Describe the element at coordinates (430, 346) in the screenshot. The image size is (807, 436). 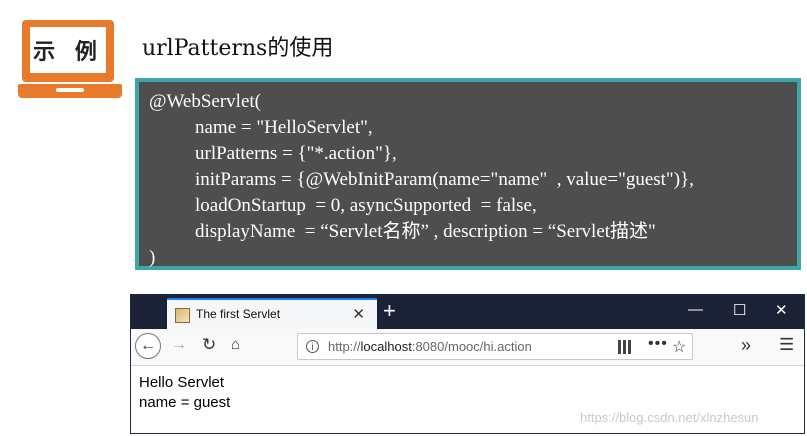
I see `url-text: http://localhost:8080/mooc/hi.action` at that location.